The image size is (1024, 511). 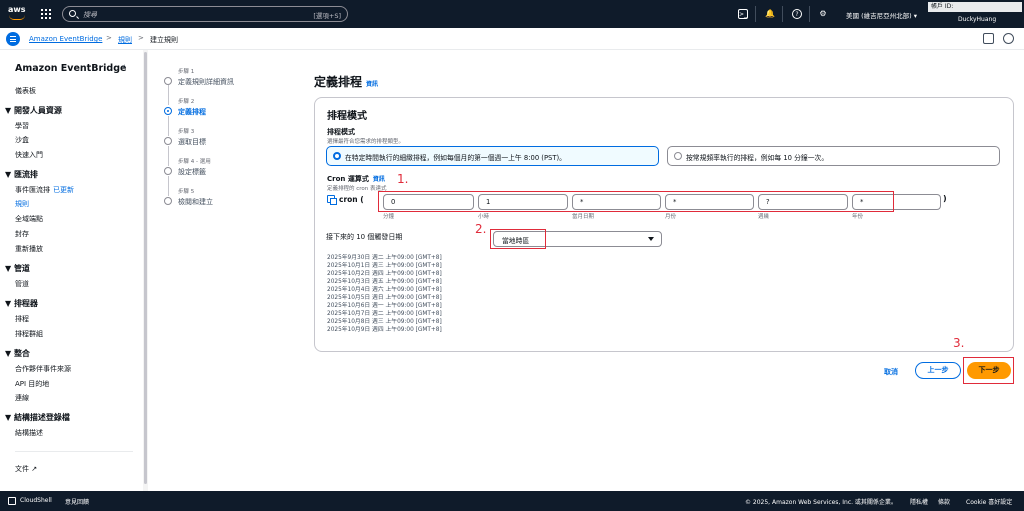 I want to click on account-menu: DuckyHuang, so click(x=977, y=19).